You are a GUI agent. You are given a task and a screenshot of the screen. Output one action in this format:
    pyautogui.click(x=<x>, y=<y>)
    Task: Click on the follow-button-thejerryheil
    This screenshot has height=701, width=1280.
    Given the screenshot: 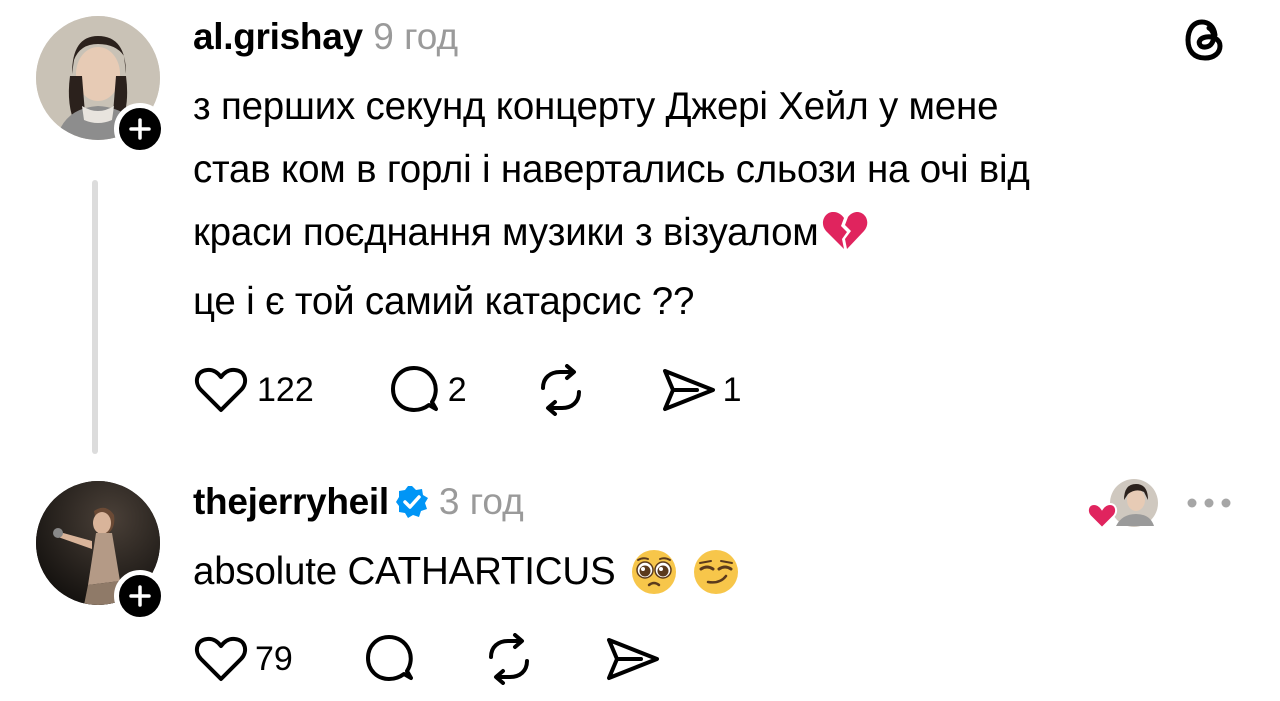 What is the action you would take?
    pyautogui.click(x=140, y=596)
    